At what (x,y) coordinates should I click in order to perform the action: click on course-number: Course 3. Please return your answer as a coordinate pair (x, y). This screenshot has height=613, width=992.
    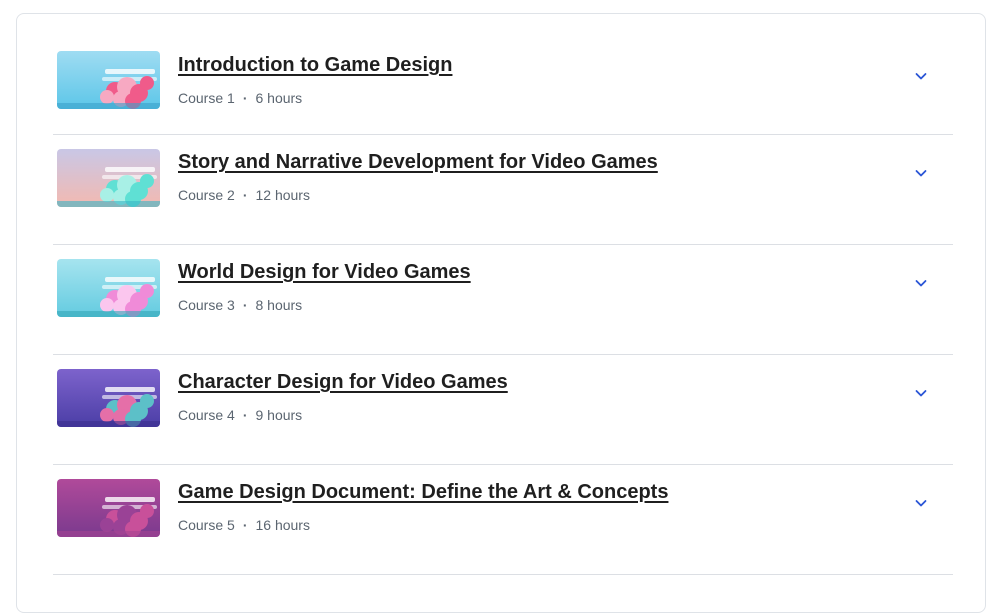
    Looking at the image, I should click on (206, 305).